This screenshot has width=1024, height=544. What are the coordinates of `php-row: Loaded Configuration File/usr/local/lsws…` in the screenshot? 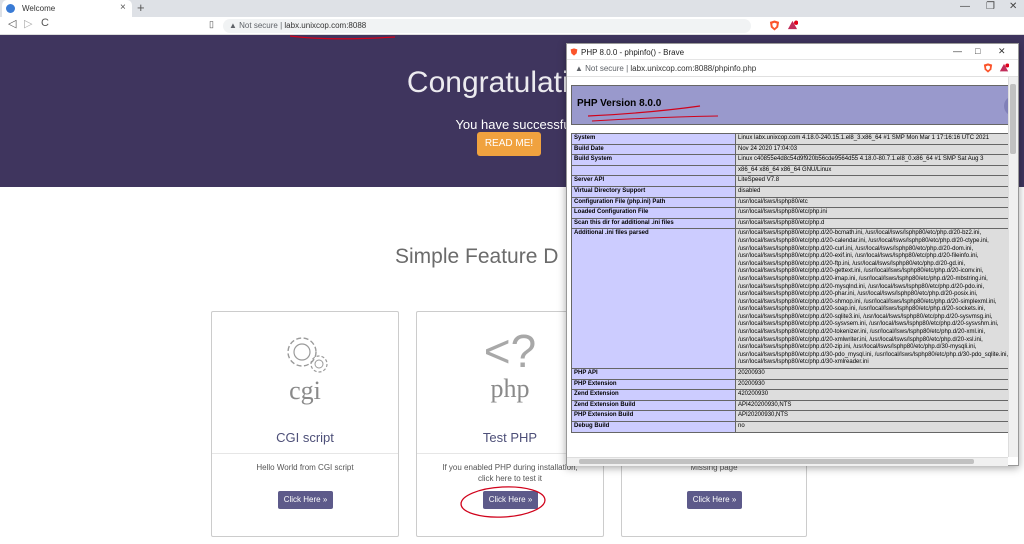 It's located at (789, 213).